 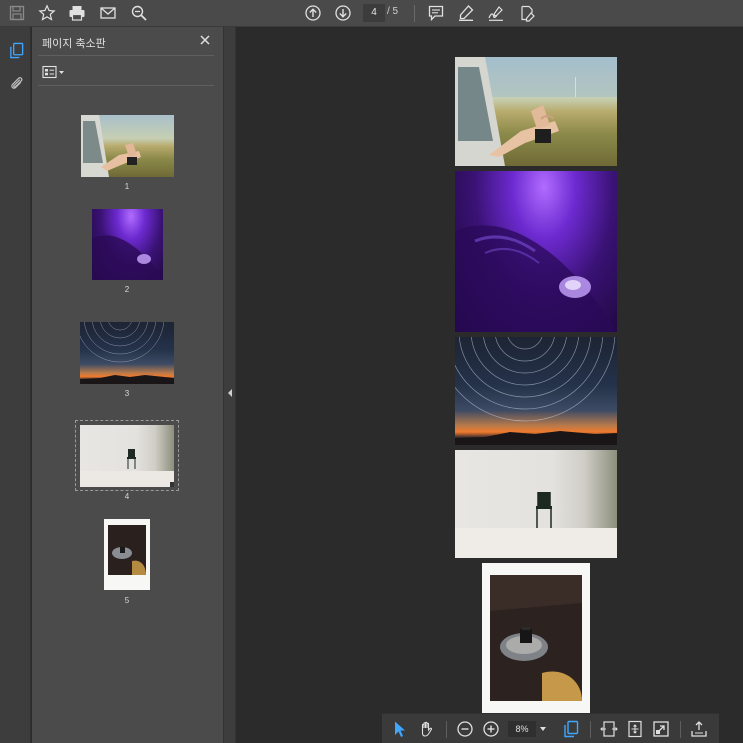 What do you see at coordinates (550, 728) in the screenshot?
I see `bottom-floating-toolbar: 8%` at bounding box center [550, 728].